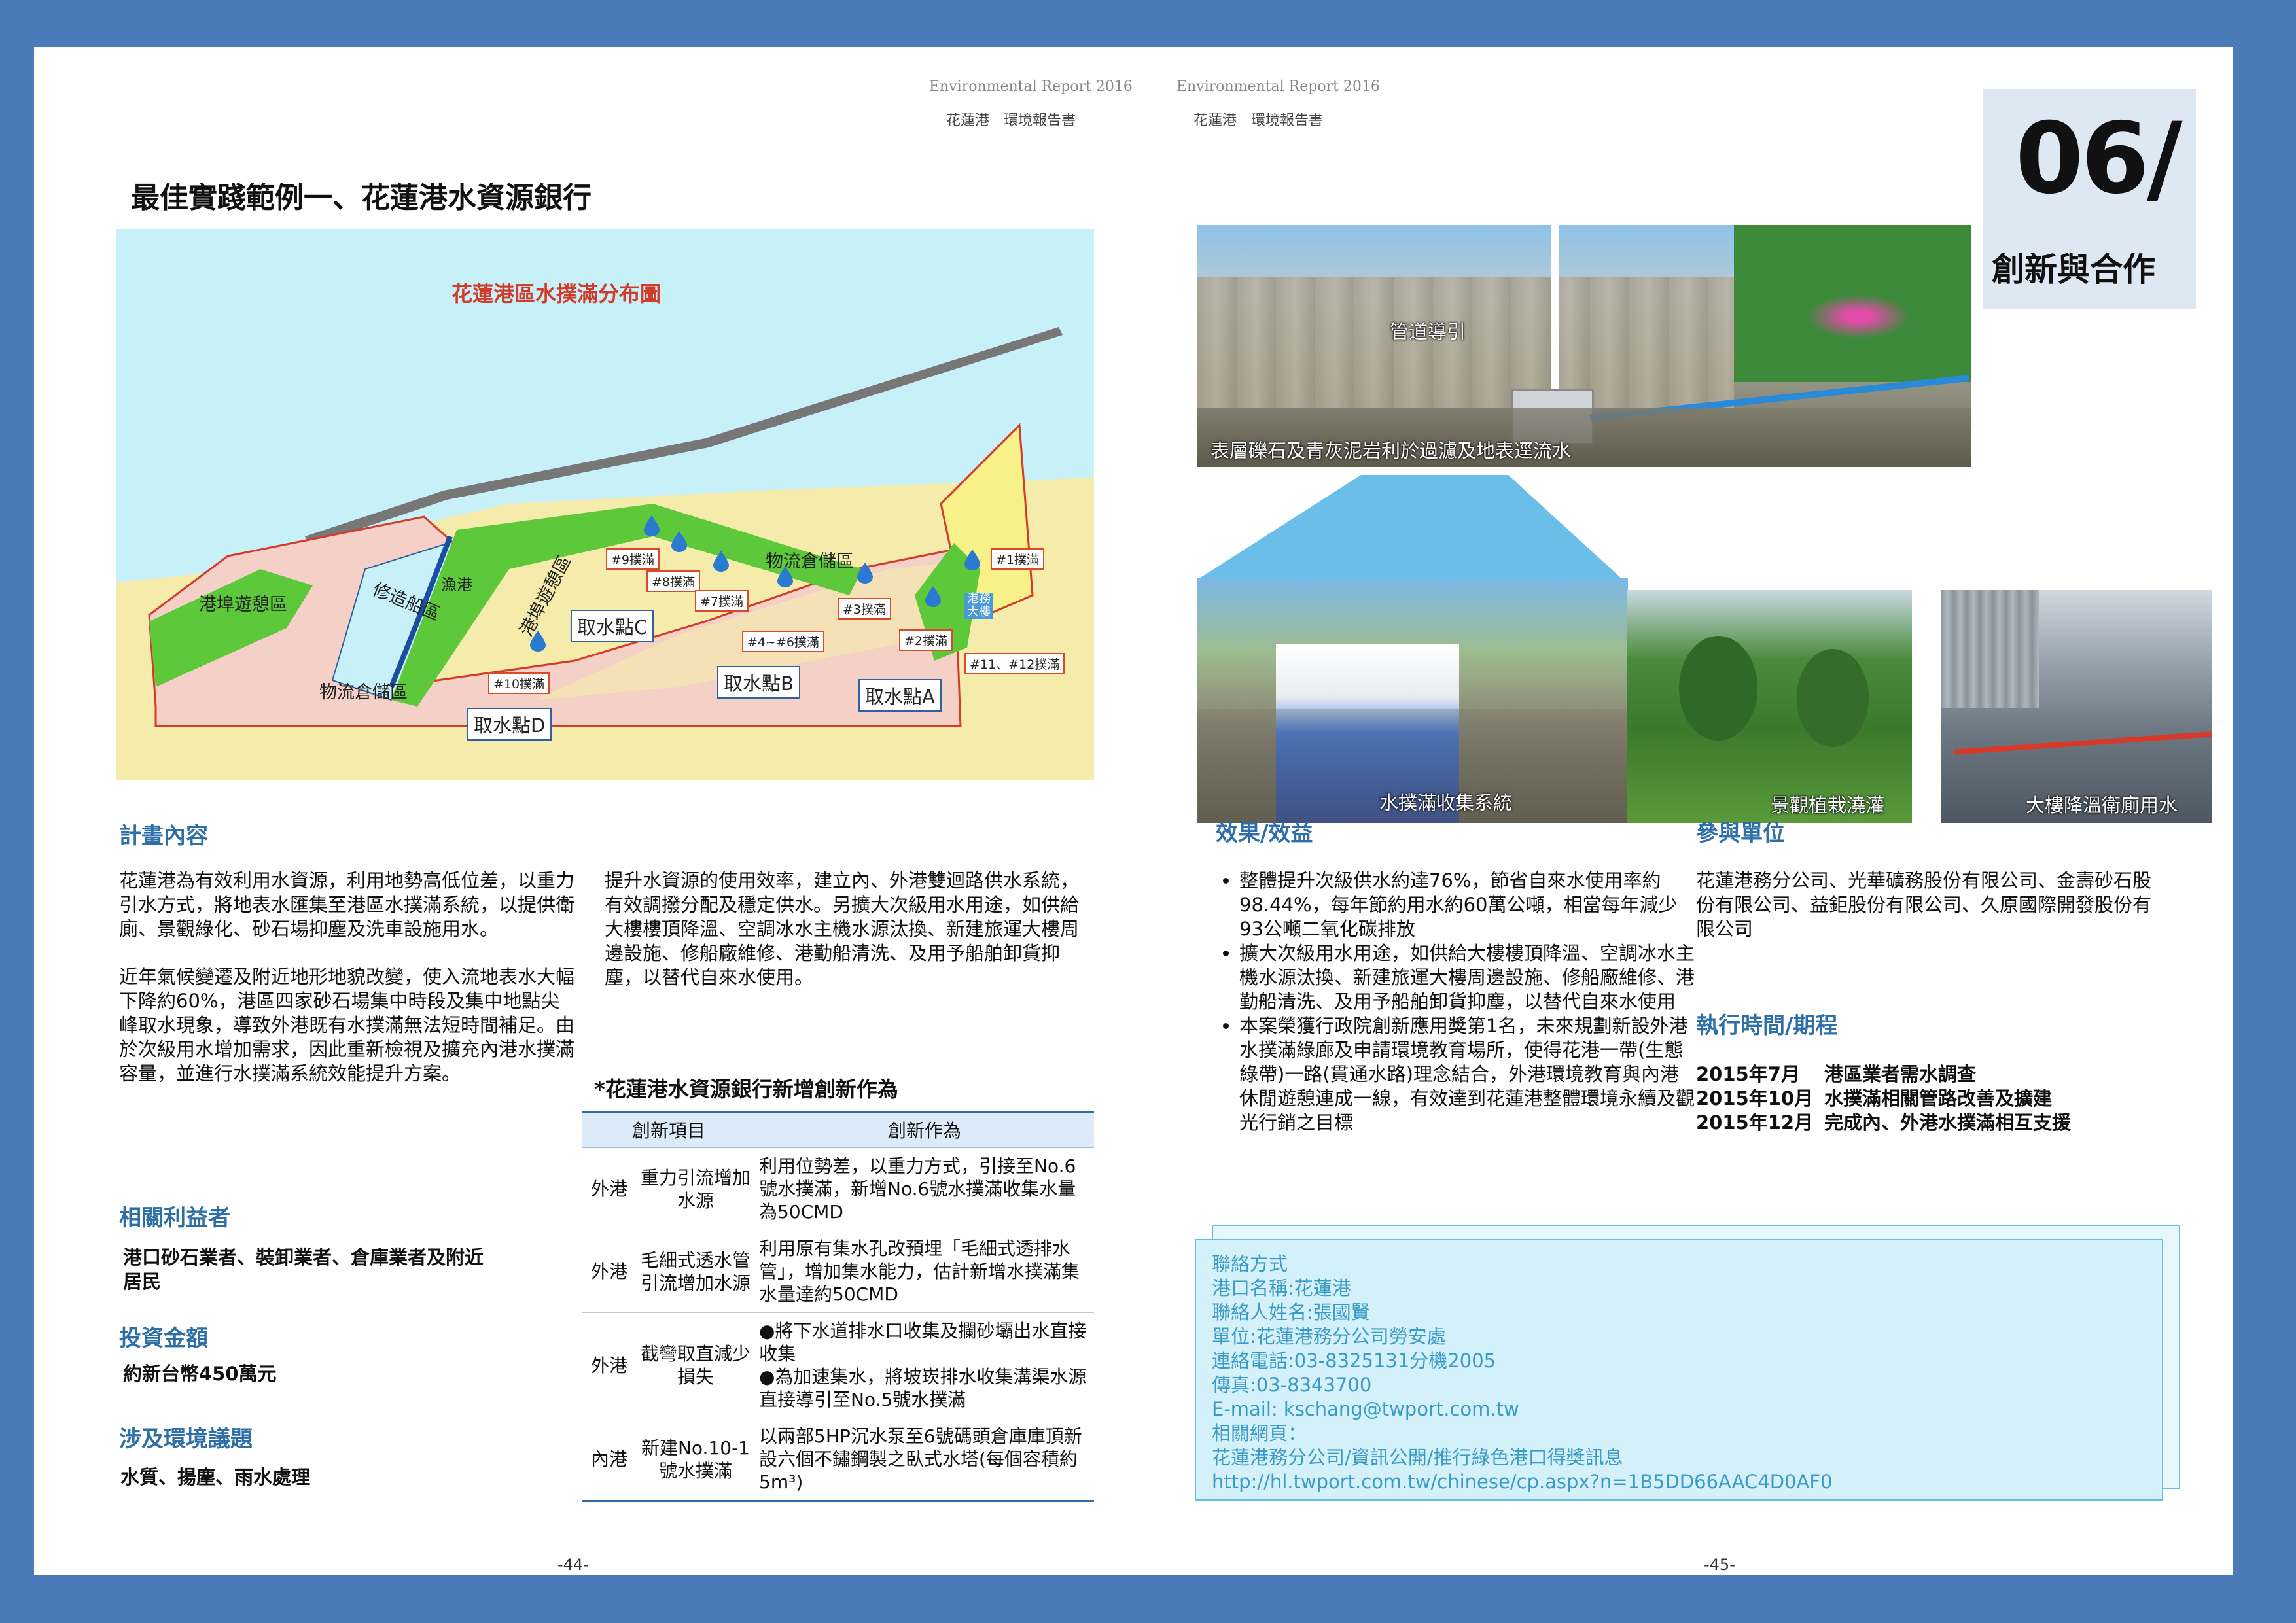  I want to click on tank-tag: #8撲滿, so click(674, 581).